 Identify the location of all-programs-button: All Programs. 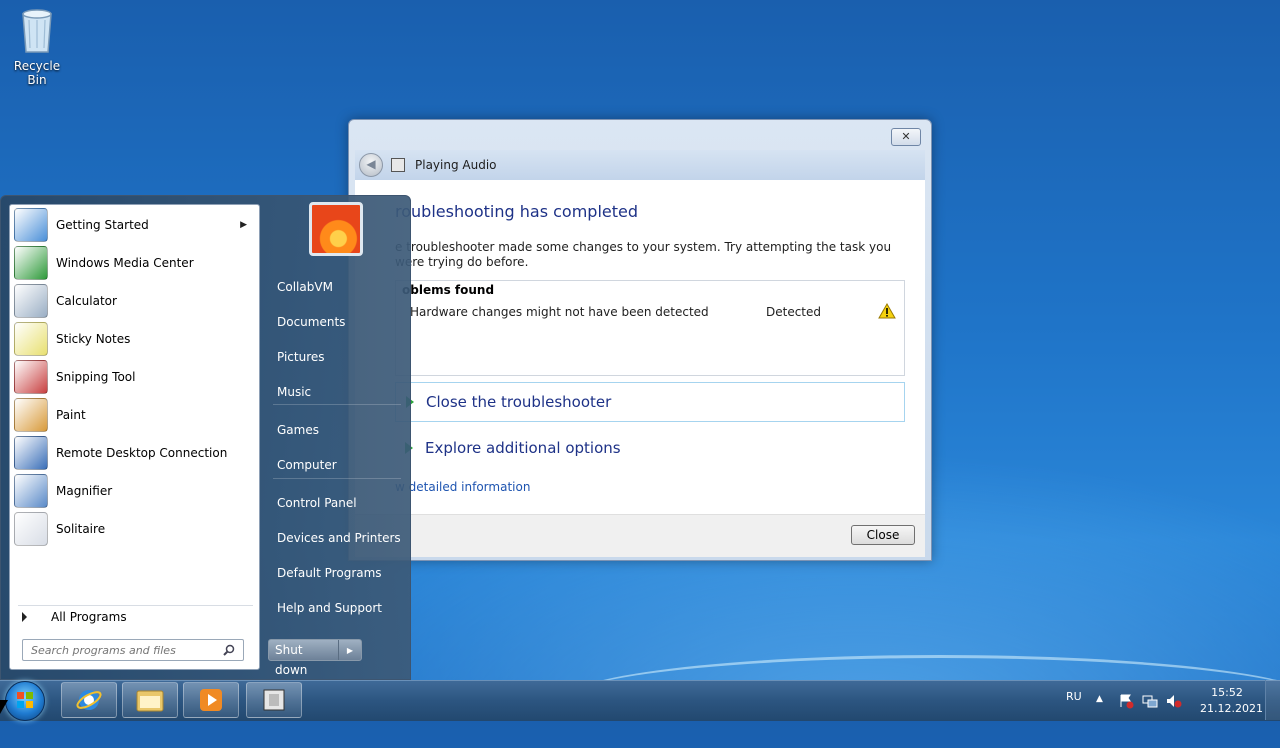
(135, 616).